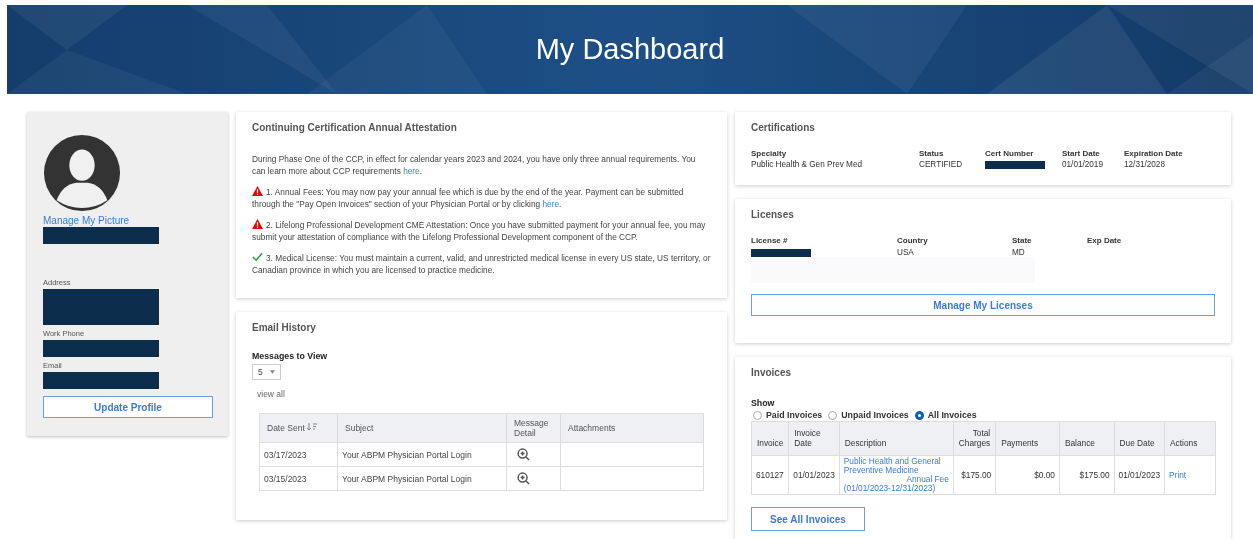 This screenshot has height=539, width=1253. I want to click on caret-icon, so click(272, 372).